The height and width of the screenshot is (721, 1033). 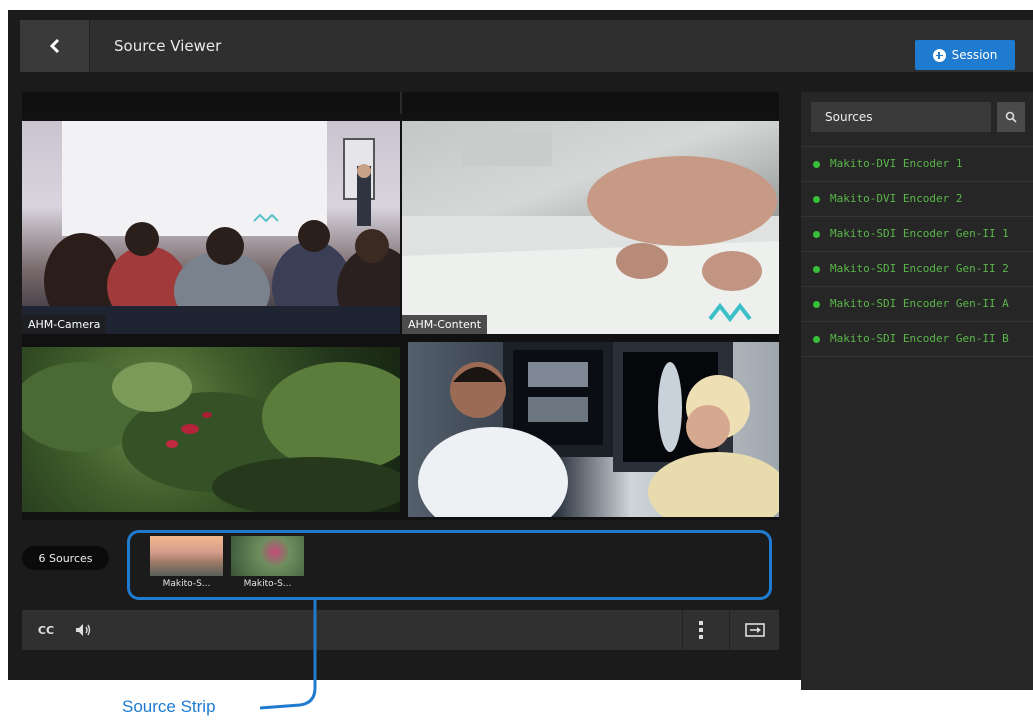 What do you see at coordinates (169, 706) in the screenshot?
I see `source-strip-callout-label: Source Strip` at bounding box center [169, 706].